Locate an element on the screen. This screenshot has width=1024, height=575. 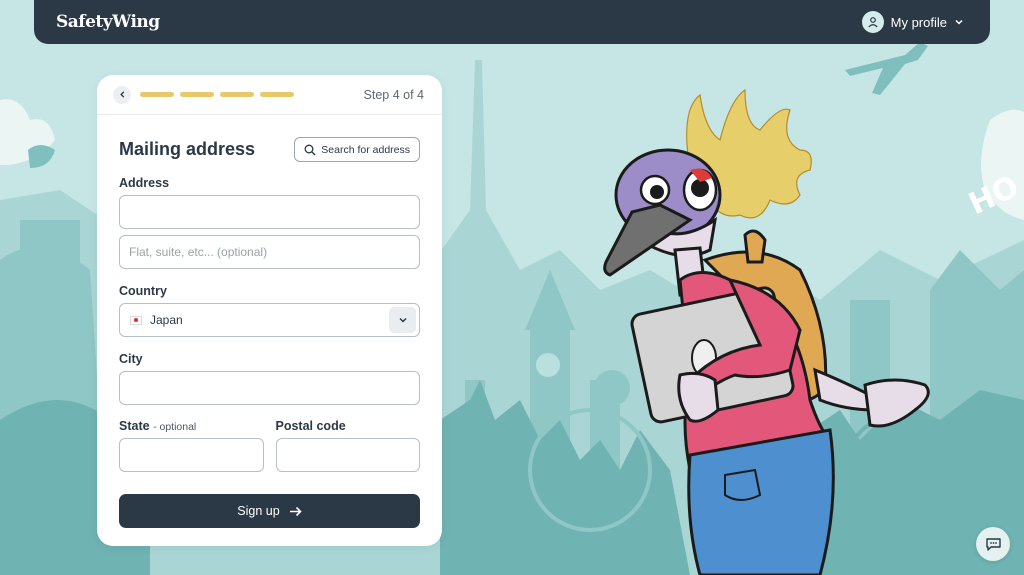
country-label: Country is located at coordinates (143, 291).